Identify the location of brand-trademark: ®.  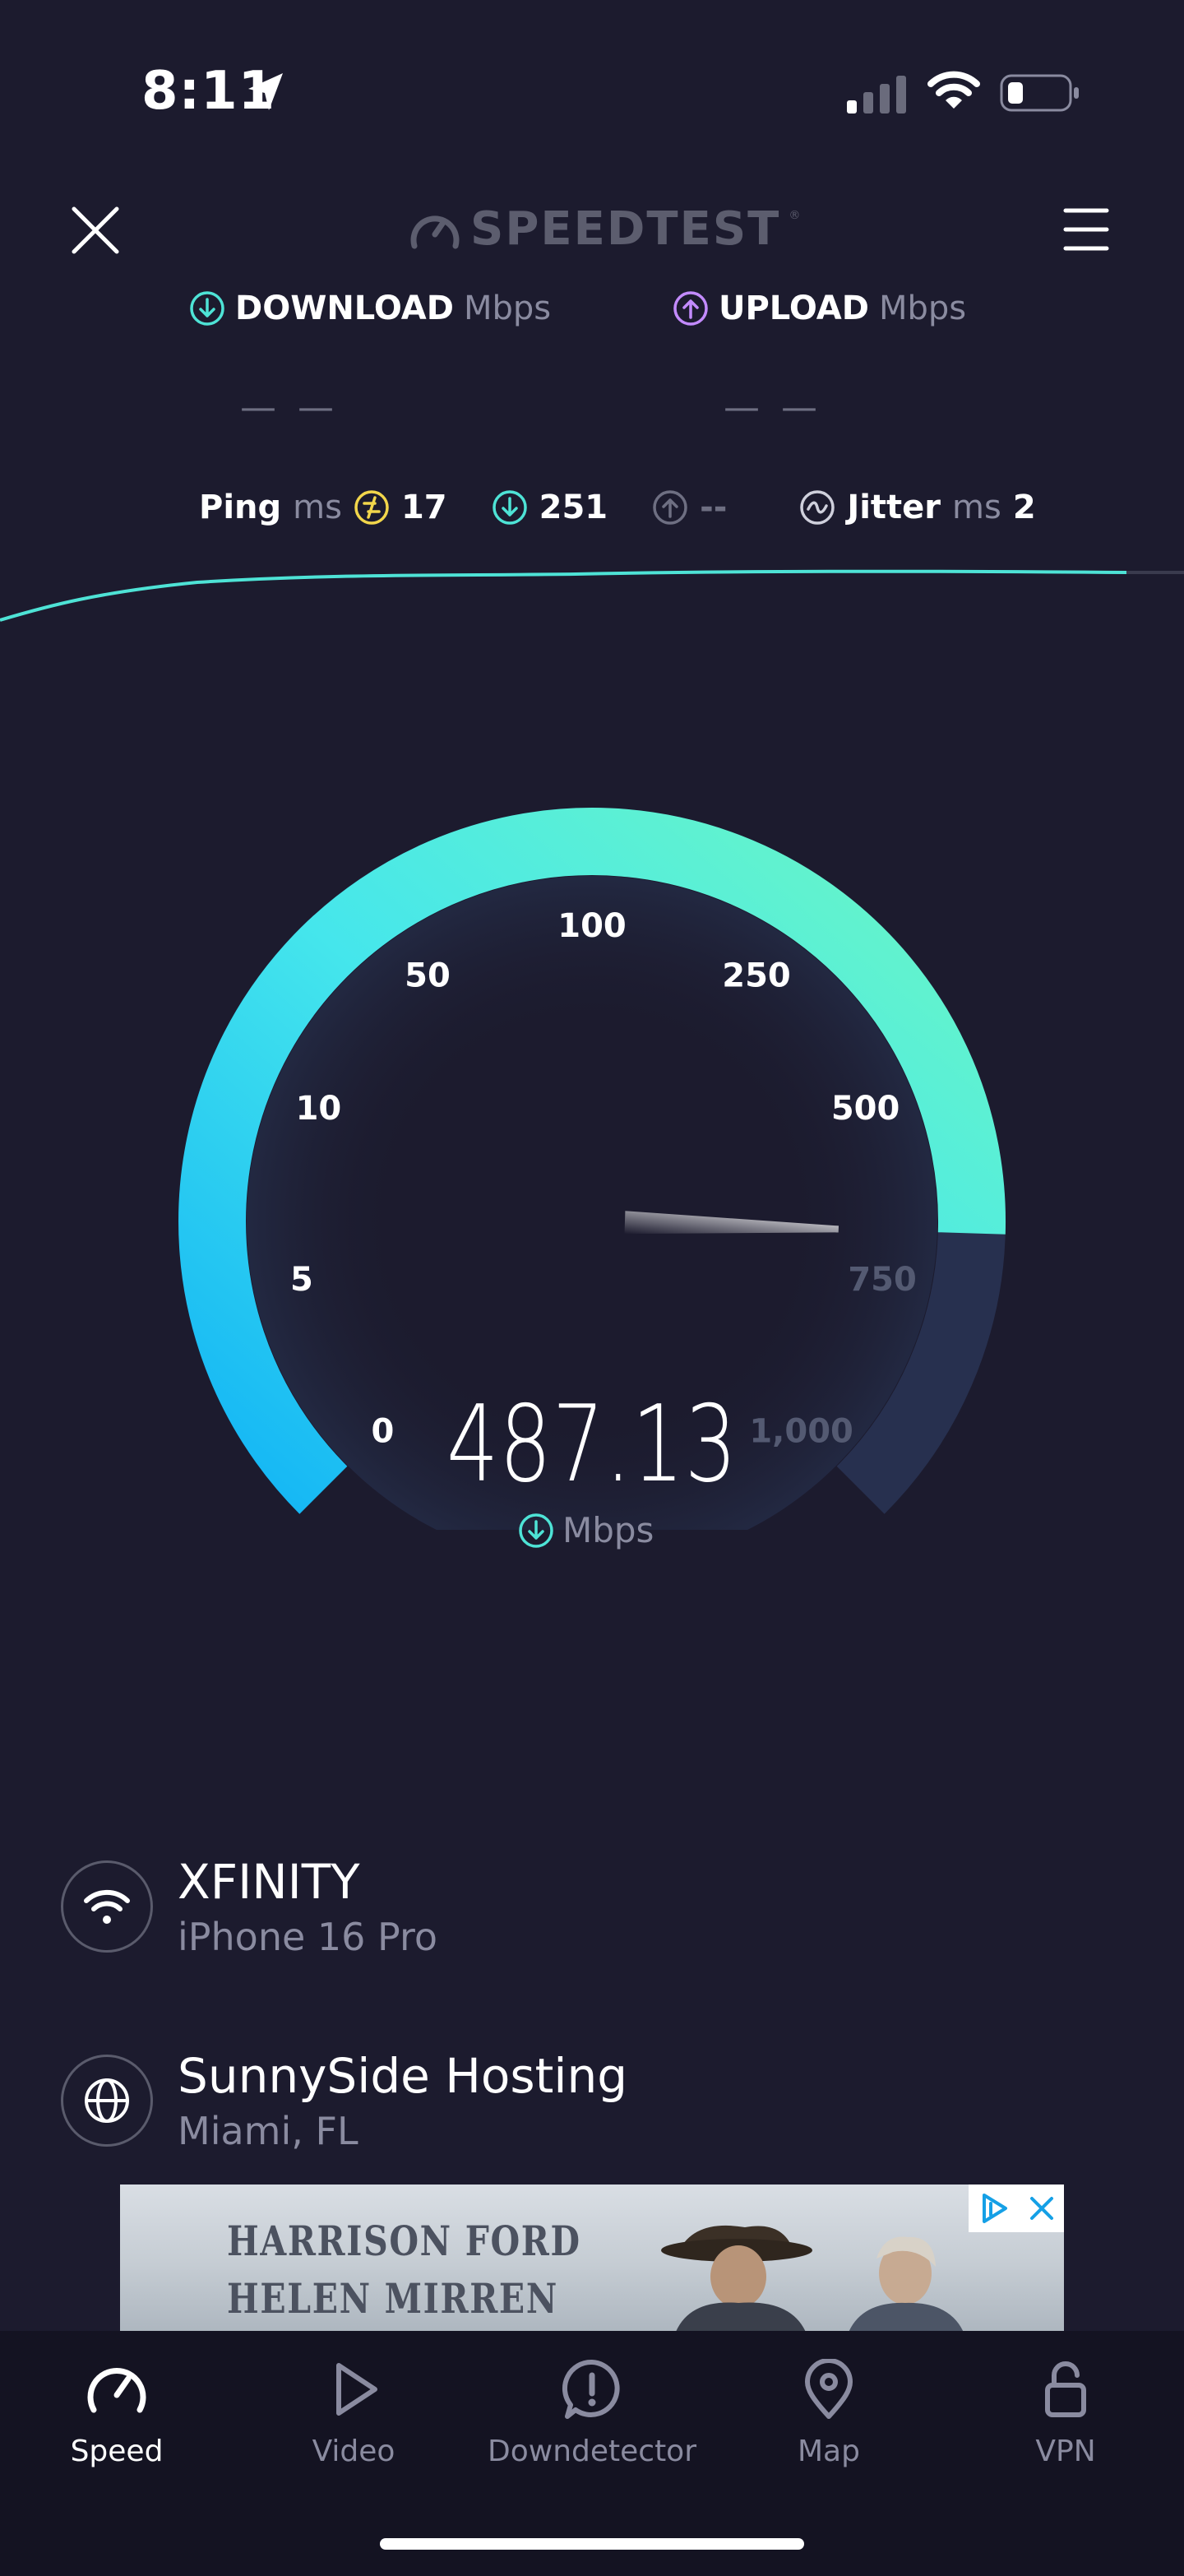
(795, 215).